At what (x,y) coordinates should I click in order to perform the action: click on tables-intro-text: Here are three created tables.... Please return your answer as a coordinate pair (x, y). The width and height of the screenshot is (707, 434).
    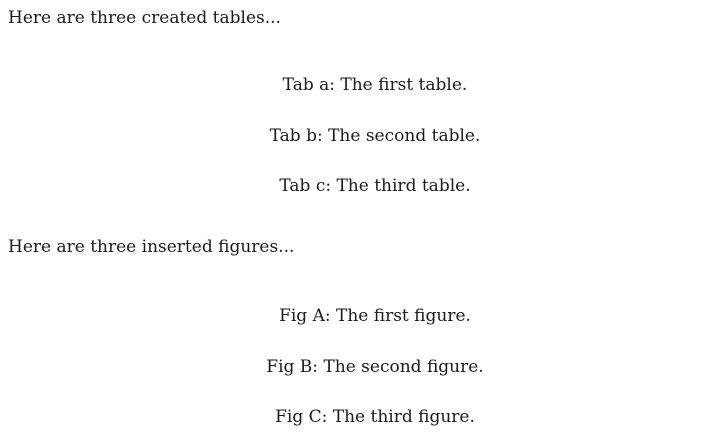
    Looking at the image, I should click on (144, 18).